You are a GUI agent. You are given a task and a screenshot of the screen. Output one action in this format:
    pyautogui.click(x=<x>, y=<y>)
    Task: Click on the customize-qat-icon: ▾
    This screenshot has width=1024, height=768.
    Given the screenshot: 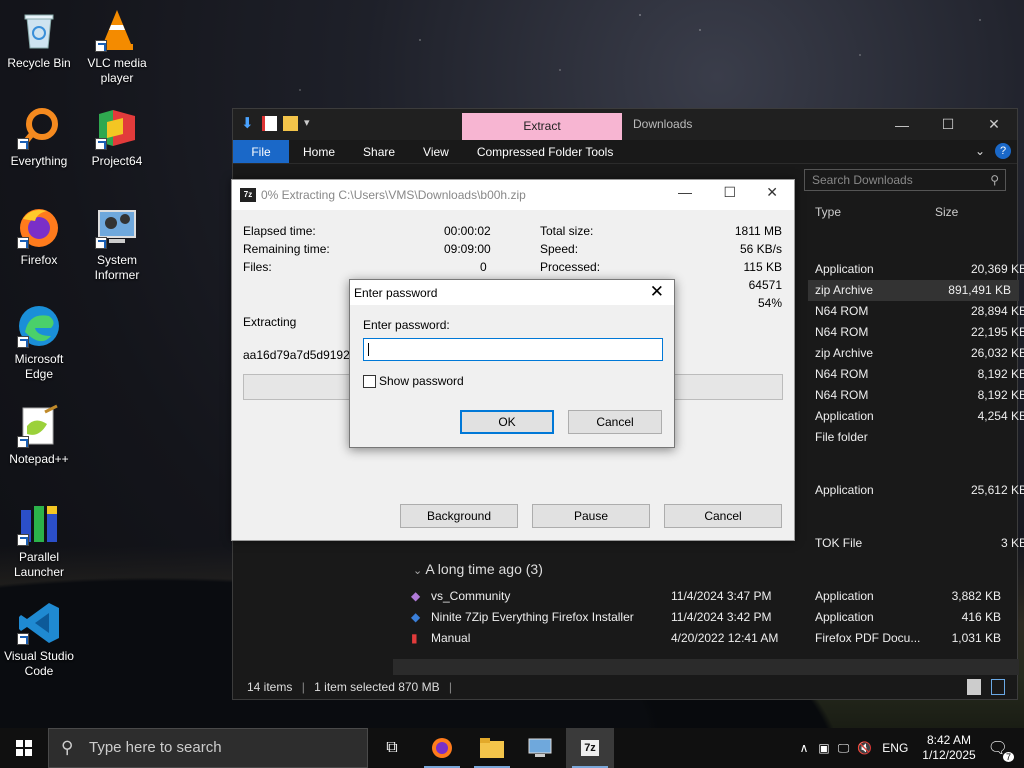 What is the action you would take?
    pyautogui.click(x=311, y=123)
    